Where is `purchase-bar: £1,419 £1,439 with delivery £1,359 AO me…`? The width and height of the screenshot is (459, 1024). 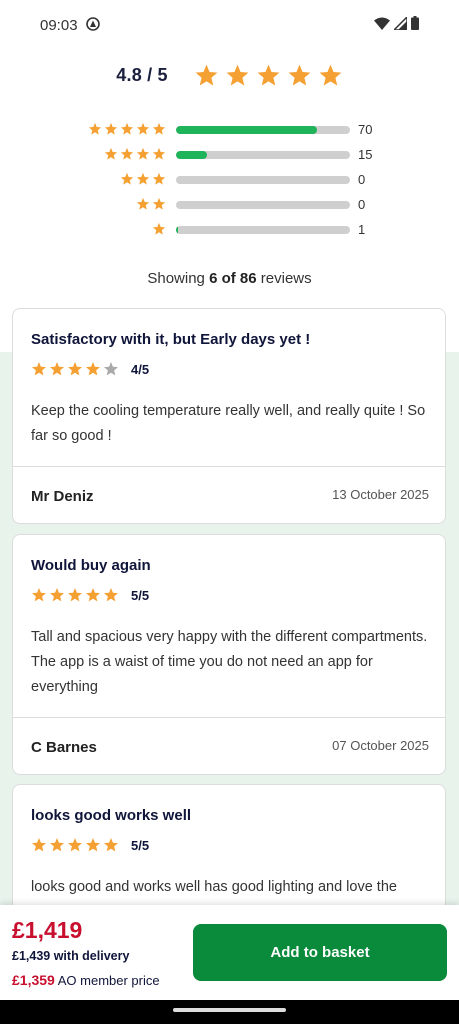
purchase-bar: £1,419 £1,439 with delivery £1,359 AO me… is located at coordinates (229, 953).